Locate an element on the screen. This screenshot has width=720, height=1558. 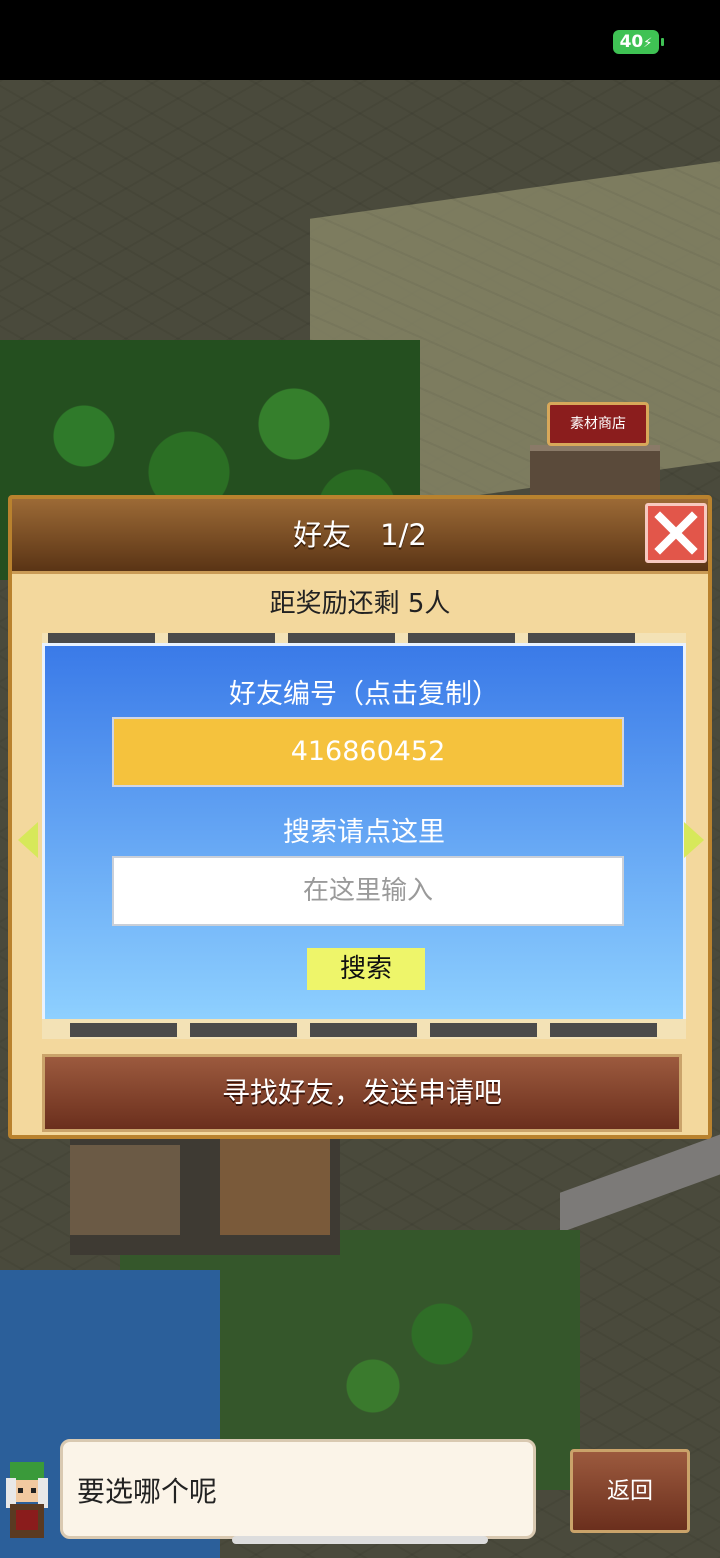
character-avatar-icon is located at coordinates (27, 1500).